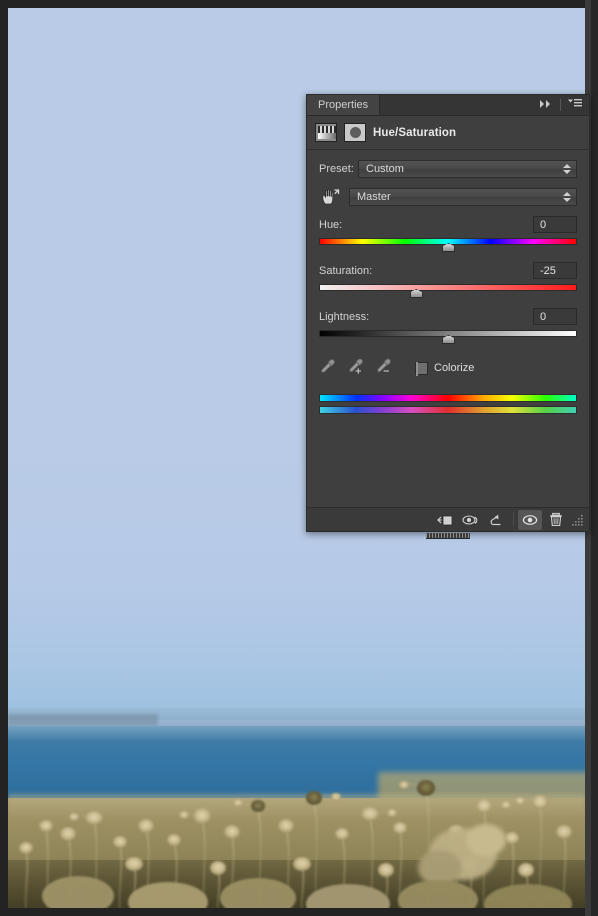 The image size is (598, 916). What do you see at coordinates (448, 224) in the screenshot?
I see `hue-slider-head: Hue: 0` at bounding box center [448, 224].